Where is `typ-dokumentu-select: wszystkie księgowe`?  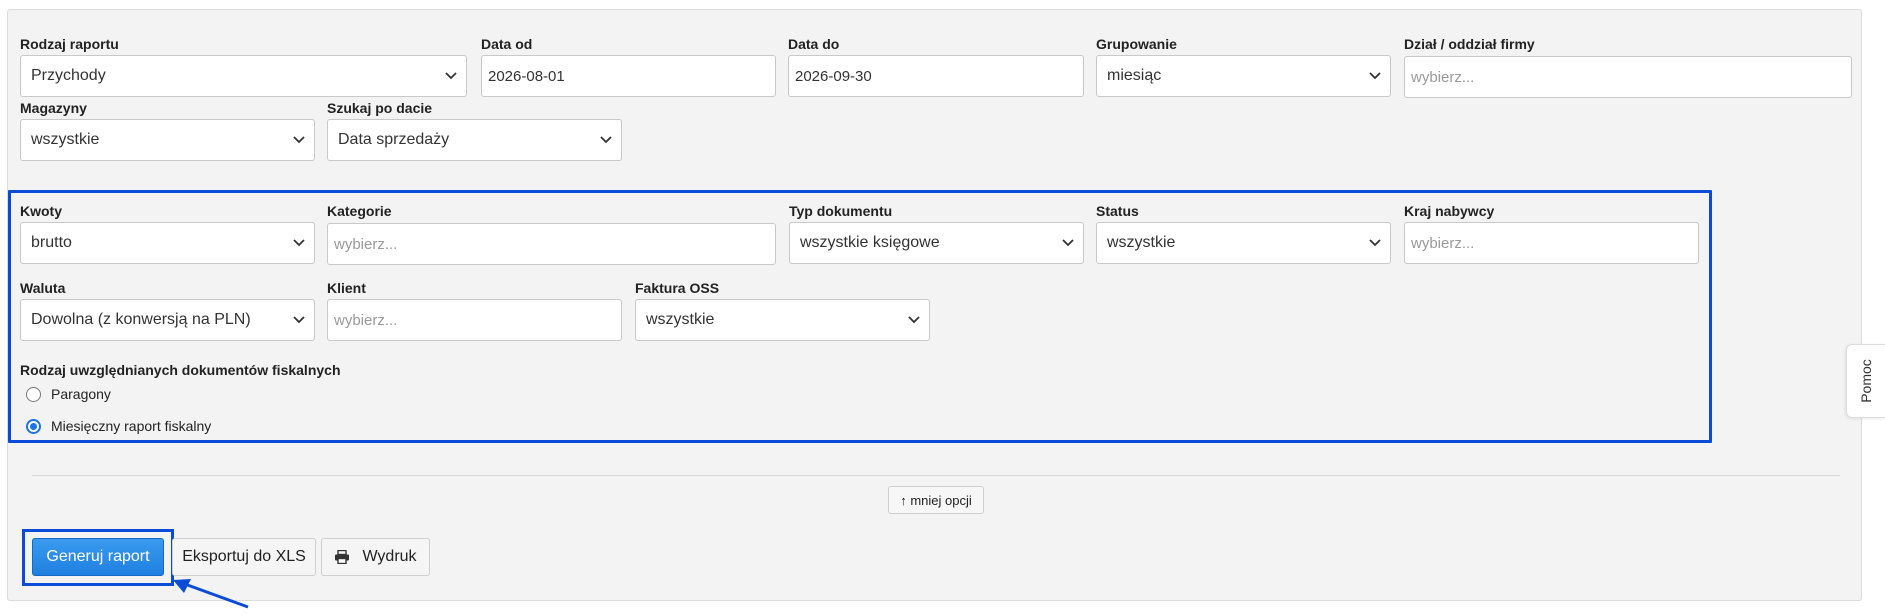 typ-dokumentu-select: wszystkie księgowe is located at coordinates (936, 243).